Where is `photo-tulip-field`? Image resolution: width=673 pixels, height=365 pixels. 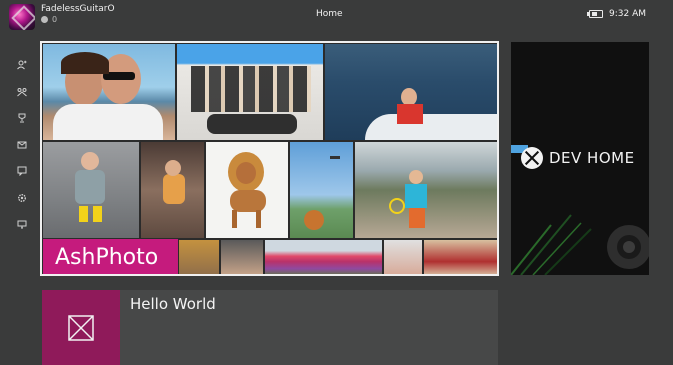 photo-tulip-field is located at coordinates (323, 257).